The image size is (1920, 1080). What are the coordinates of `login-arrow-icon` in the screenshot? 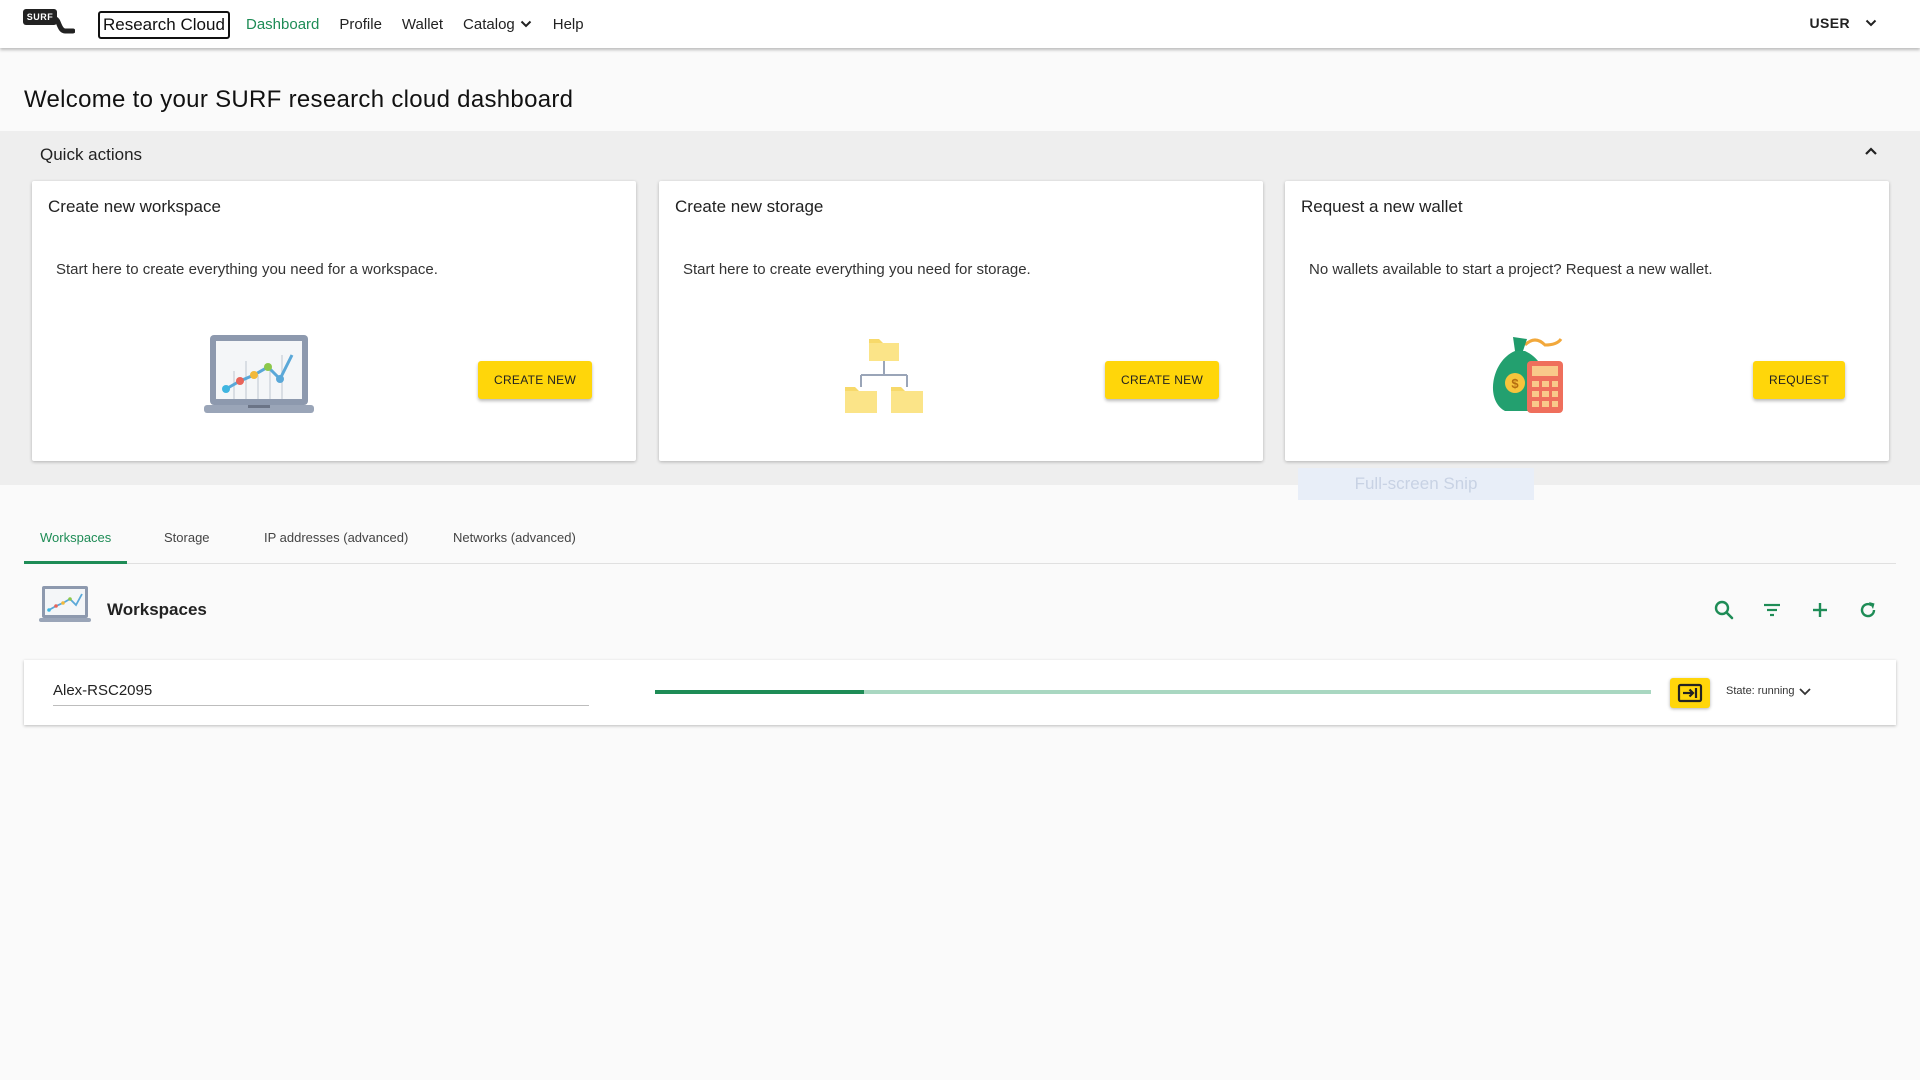 It's located at (1690, 693).